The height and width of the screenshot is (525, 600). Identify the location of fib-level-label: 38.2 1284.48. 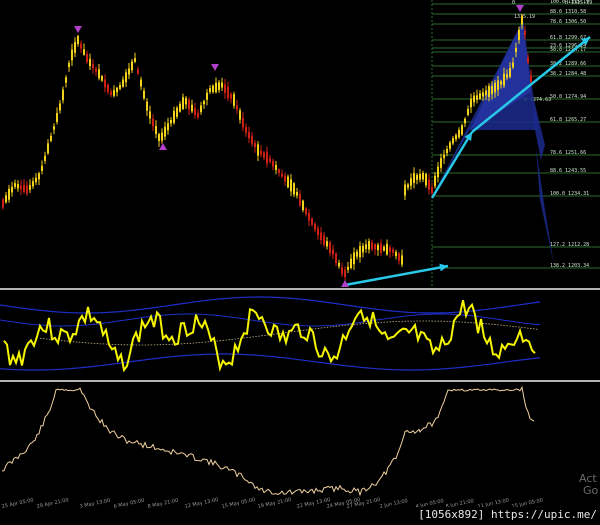
(568, 74).